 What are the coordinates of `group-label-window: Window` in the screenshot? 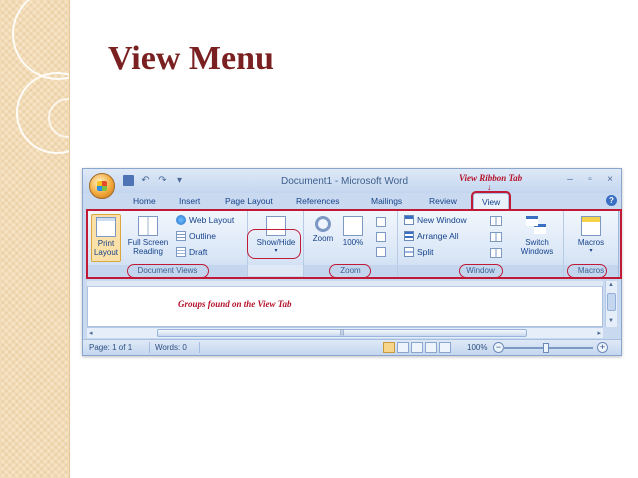 It's located at (480, 270).